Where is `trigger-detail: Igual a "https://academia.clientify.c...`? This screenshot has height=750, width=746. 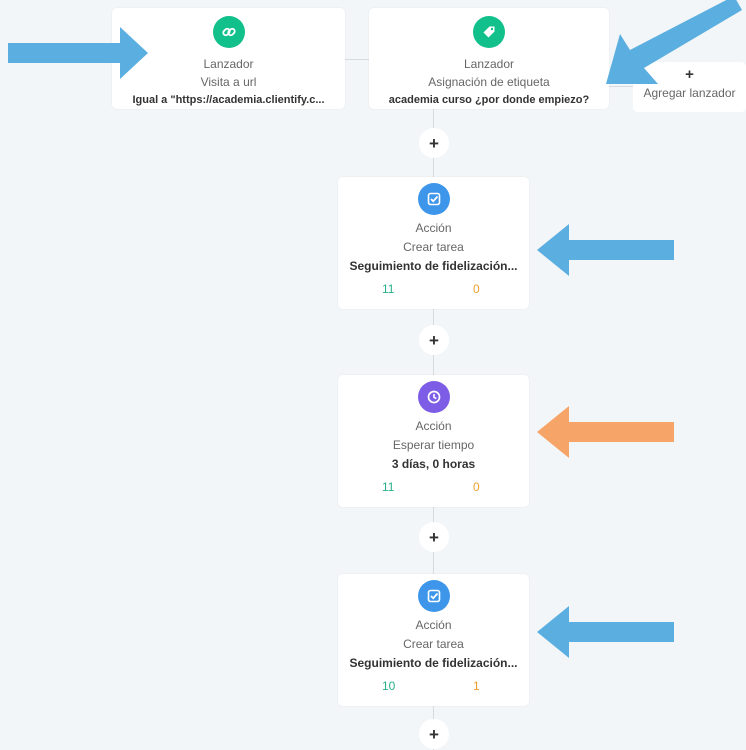 trigger-detail: Igual a "https://academia.clientify.c... is located at coordinates (228, 100).